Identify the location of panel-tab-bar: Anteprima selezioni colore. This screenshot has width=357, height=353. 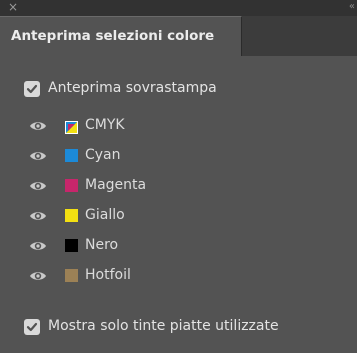
(178, 36).